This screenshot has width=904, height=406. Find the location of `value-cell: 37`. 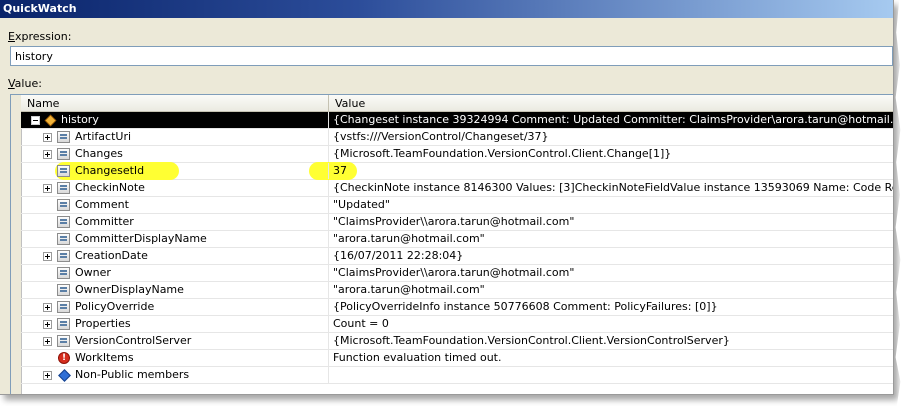

value-cell: 37 is located at coordinates (611, 171).